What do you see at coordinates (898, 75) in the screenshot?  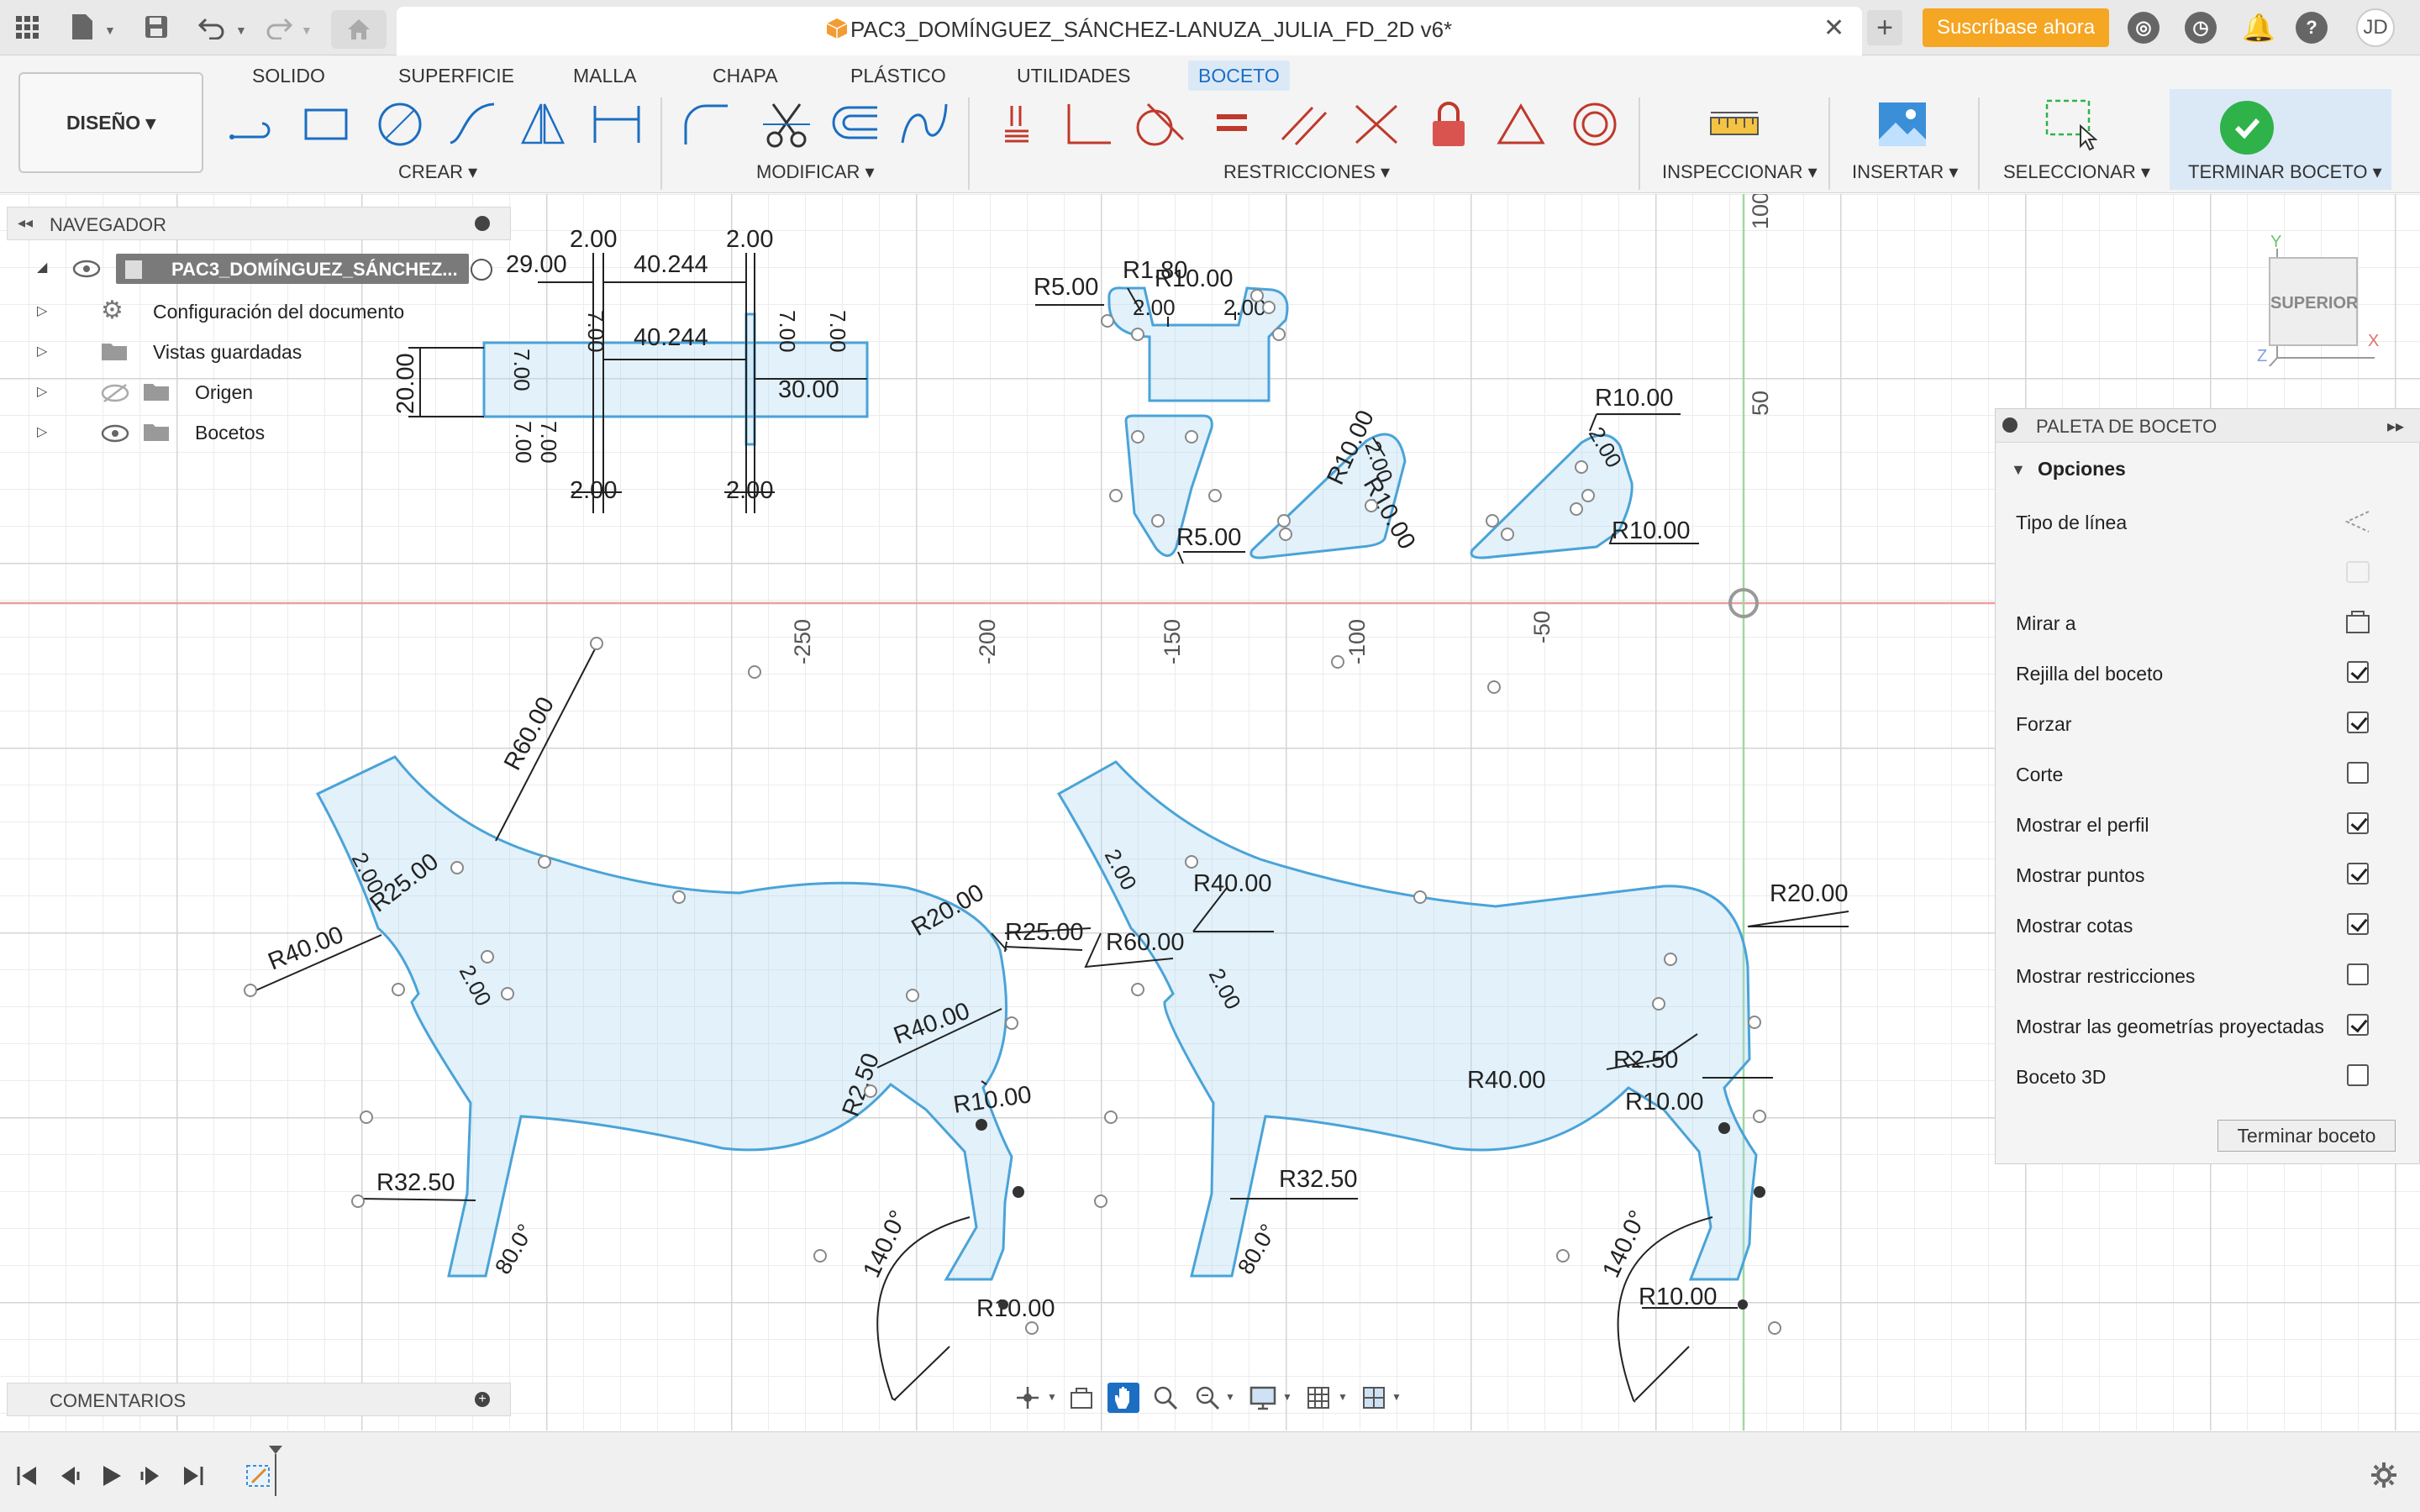 I see `tab-plastico: PLÁSTICO` at bounding box center [898, 75].